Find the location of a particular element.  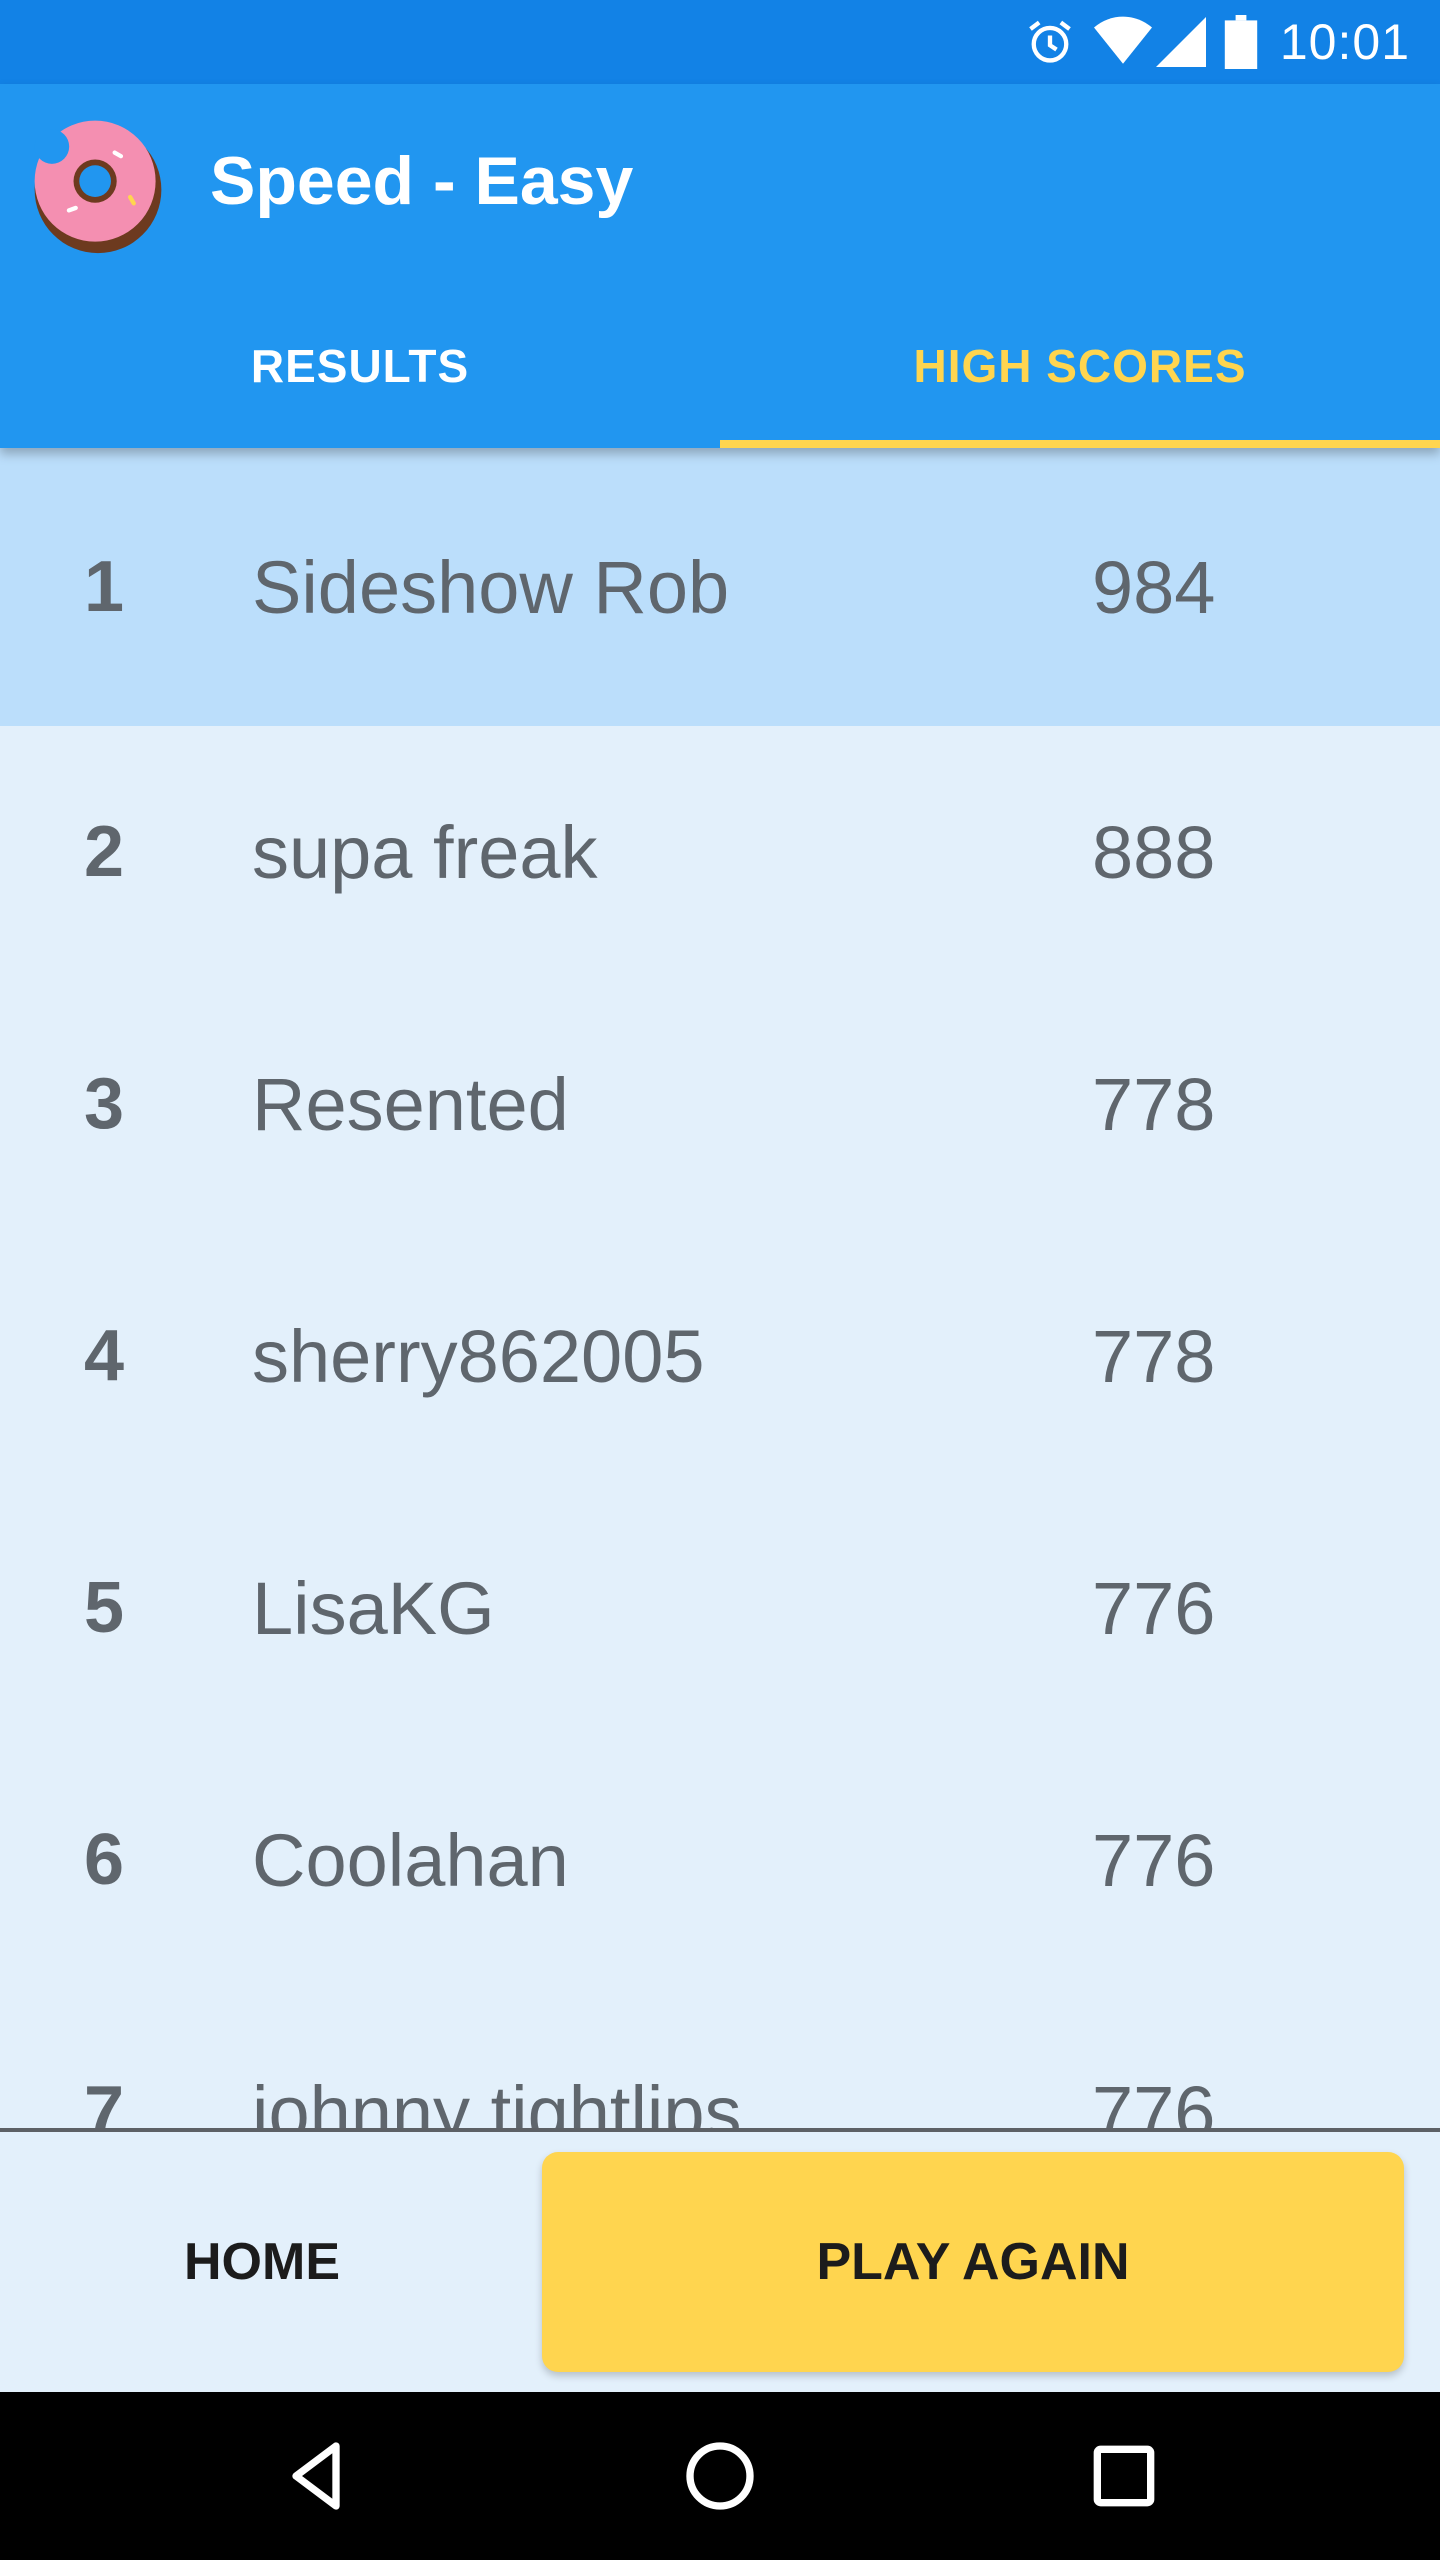

back-icon is located at coordinates (316, 2476).